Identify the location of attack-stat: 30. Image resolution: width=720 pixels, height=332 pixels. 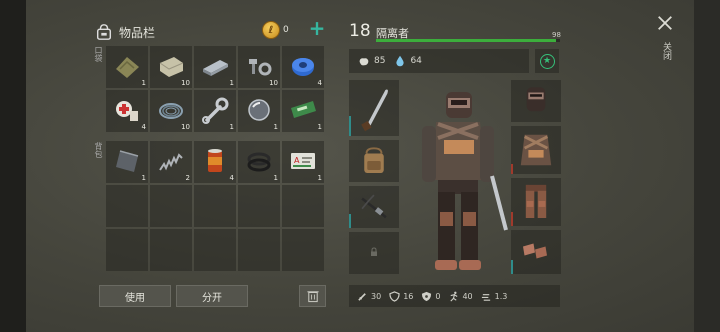
(369, 296).